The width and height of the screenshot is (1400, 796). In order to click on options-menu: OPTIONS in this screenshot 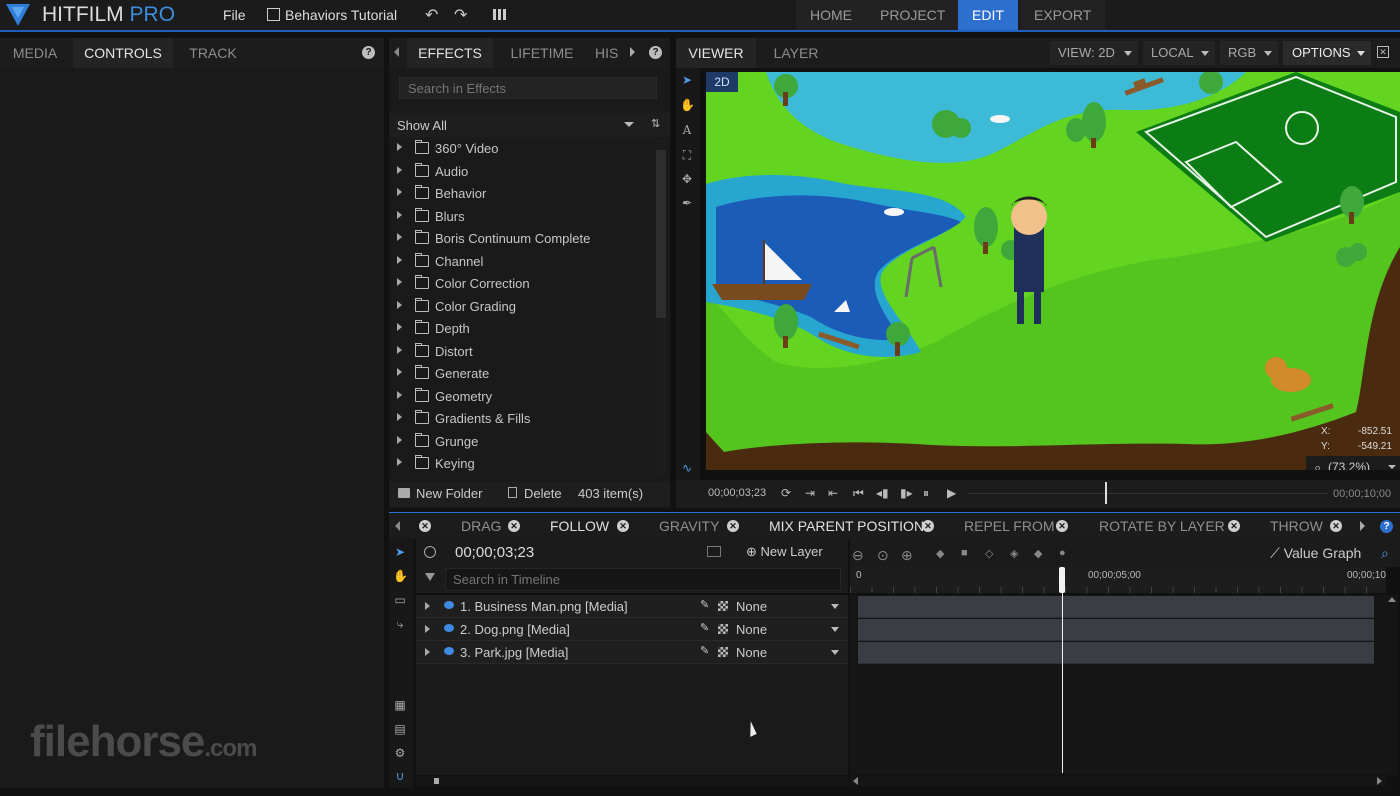, I will do `click(1327, 53)`.